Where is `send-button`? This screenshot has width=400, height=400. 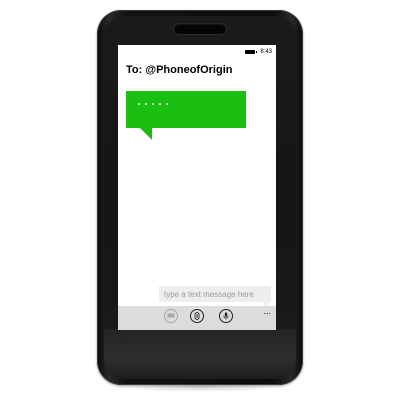 send-button is located at coordinates (171, 316).